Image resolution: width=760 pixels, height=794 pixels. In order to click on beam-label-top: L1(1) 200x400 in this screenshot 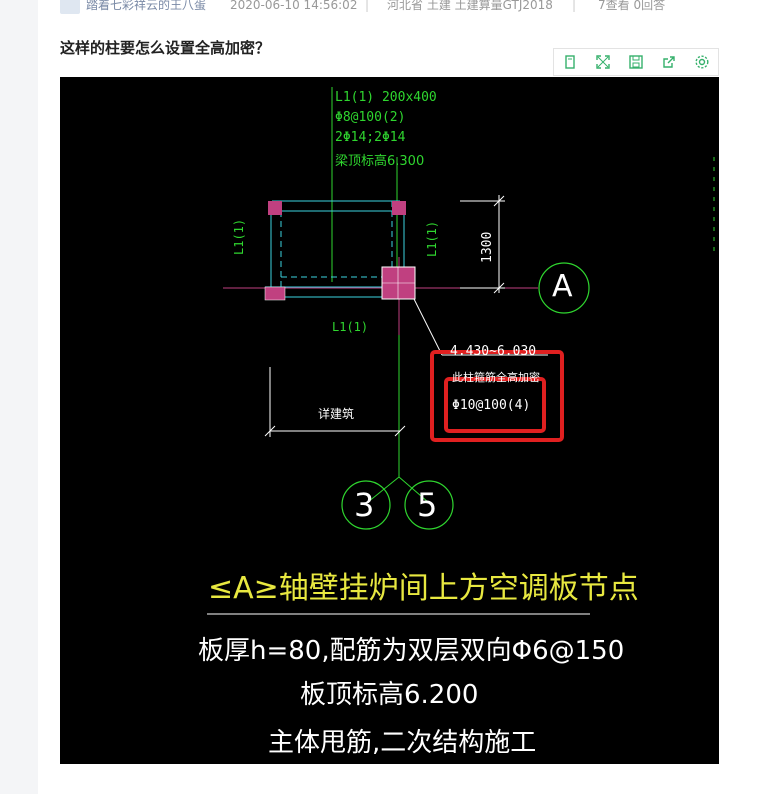, I will do `click(386, 97)`.